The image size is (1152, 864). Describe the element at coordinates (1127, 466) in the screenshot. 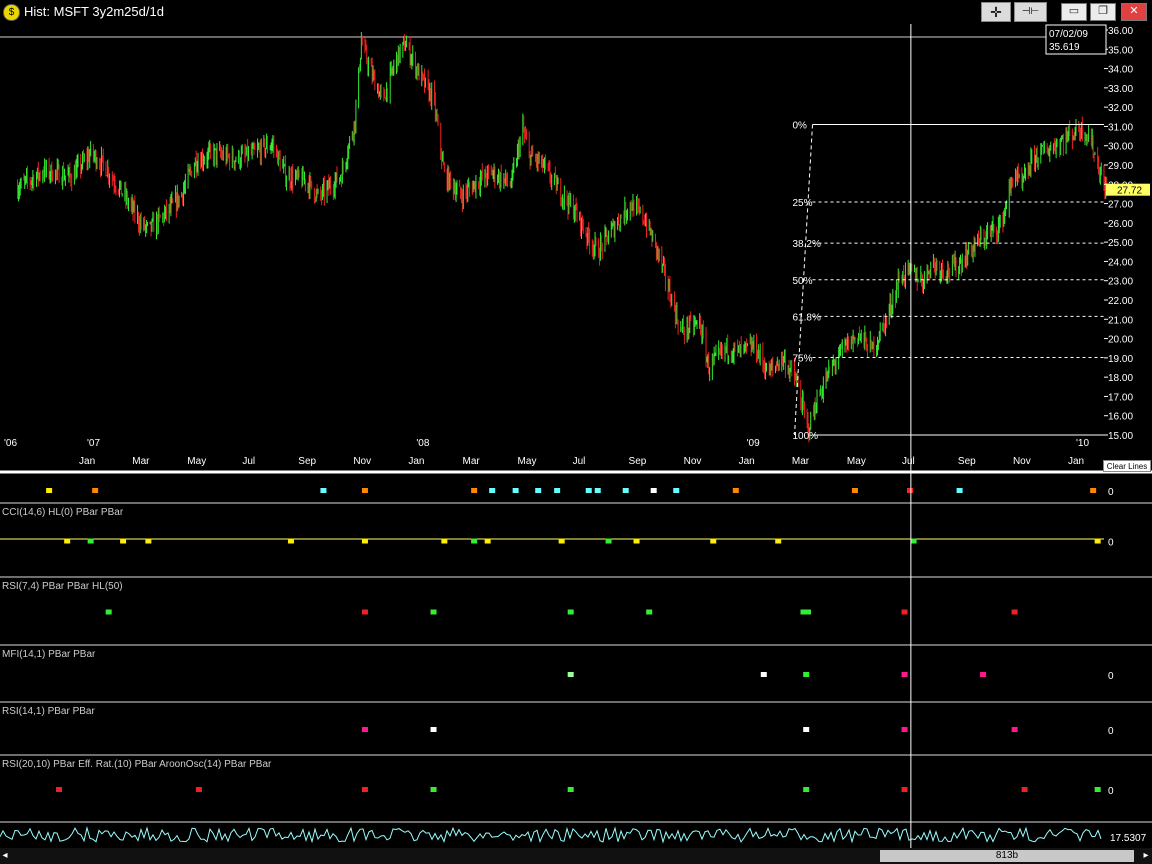

I see `clear-lines-button: Clear Lines` at that location.